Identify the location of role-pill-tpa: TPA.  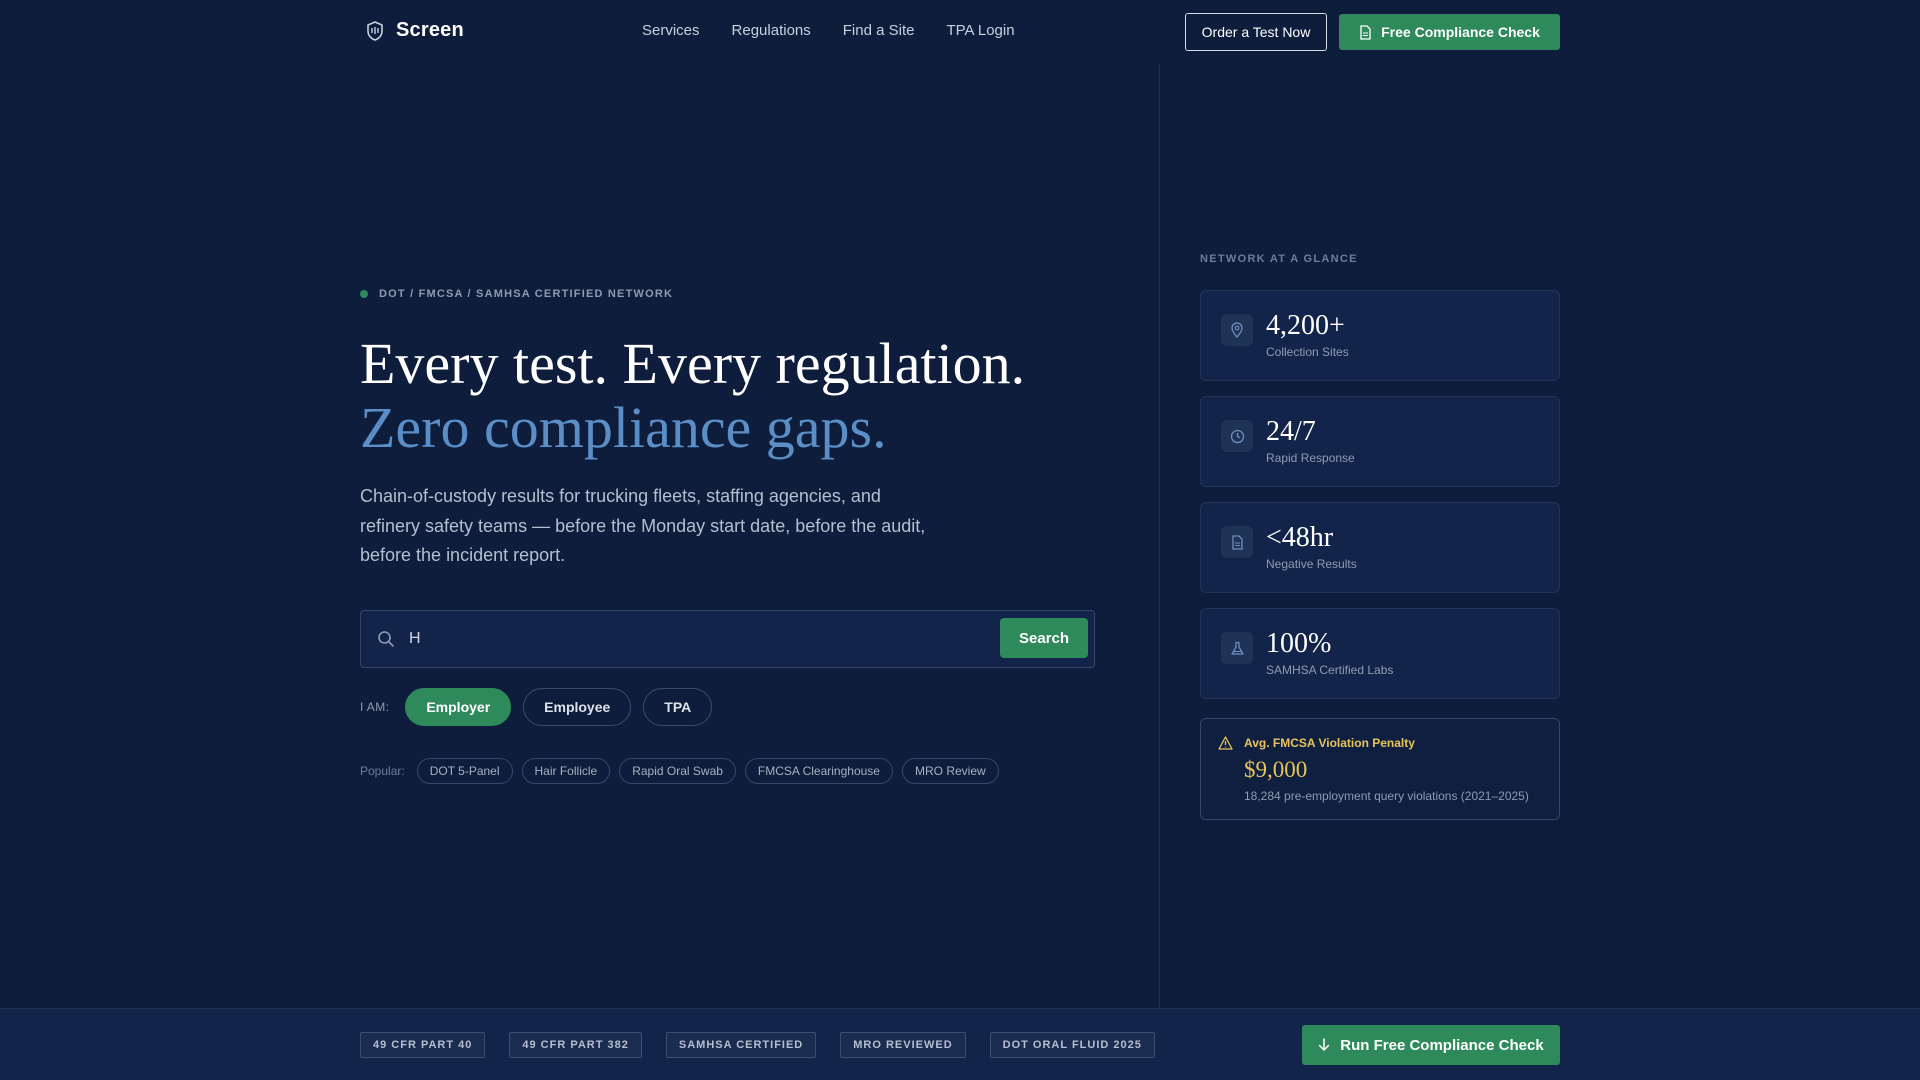
(678, 707).